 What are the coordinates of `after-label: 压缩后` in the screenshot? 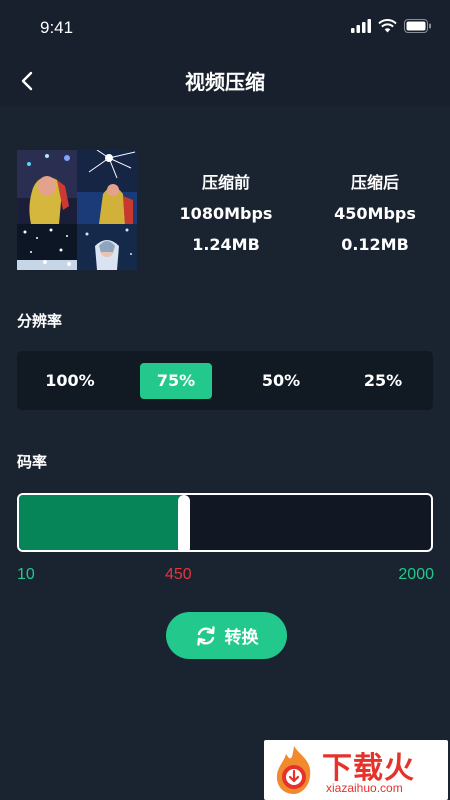 It's located at (374, 182).